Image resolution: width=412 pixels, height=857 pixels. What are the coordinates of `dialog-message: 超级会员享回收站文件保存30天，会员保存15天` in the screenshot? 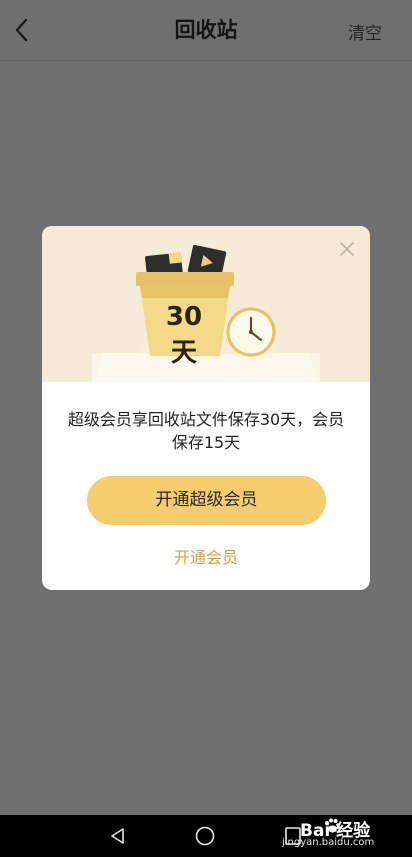 It's located at (206, 431).